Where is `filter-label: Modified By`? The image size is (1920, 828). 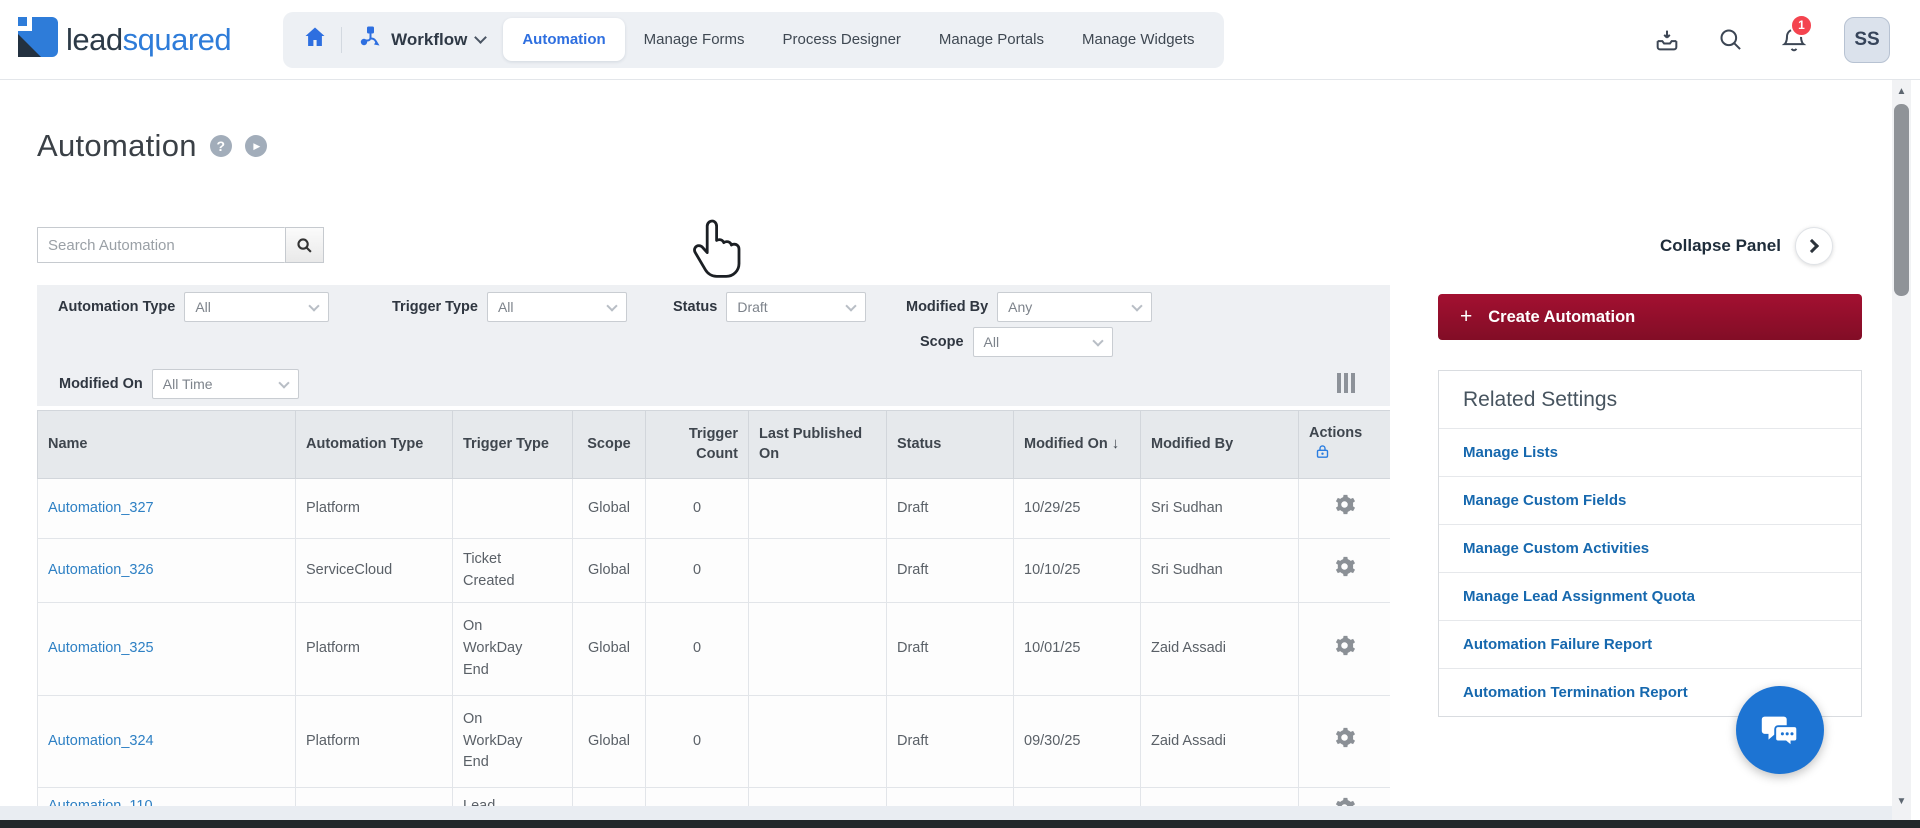 filter-label: Modified By is located at coordinates (947, 307).